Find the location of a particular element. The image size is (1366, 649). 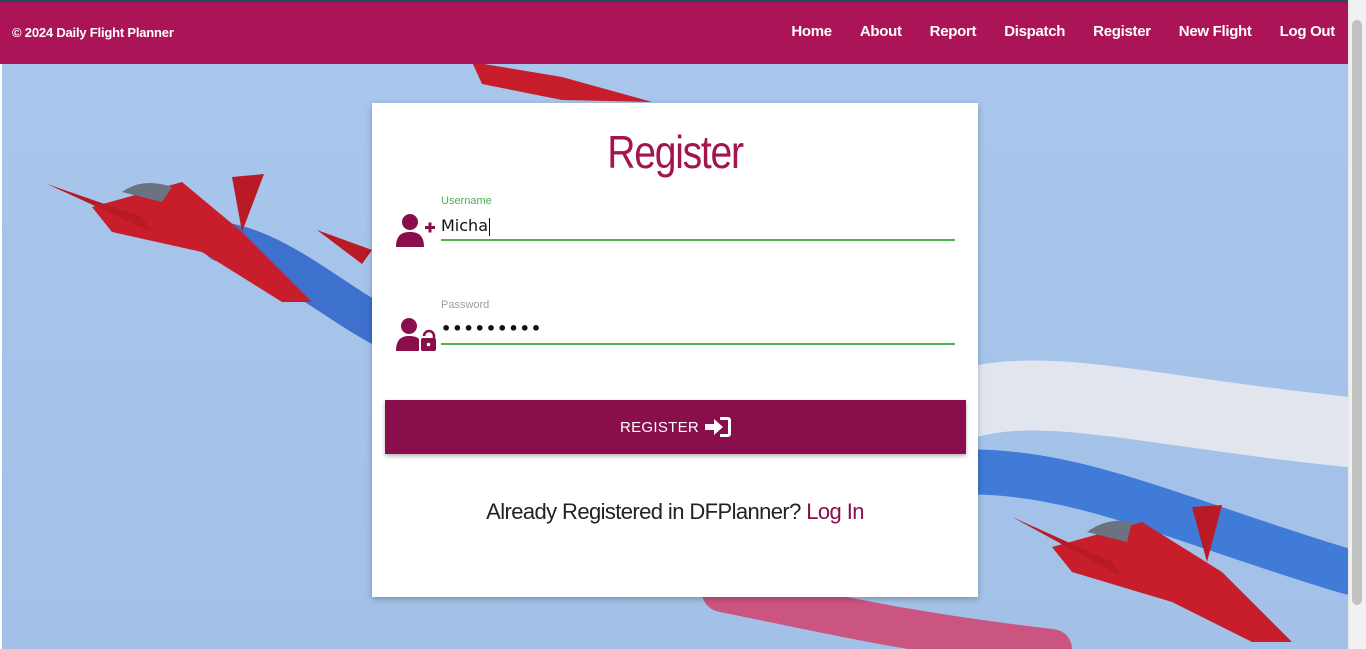

password-field-group: Password ••••••••• is located at coordinates (676, 339).